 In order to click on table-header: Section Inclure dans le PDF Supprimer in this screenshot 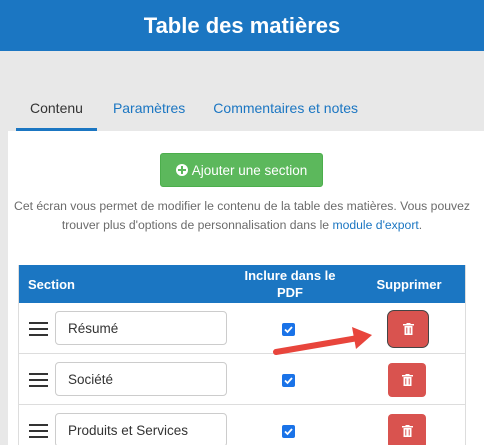, I will do `click(242, 284)`.